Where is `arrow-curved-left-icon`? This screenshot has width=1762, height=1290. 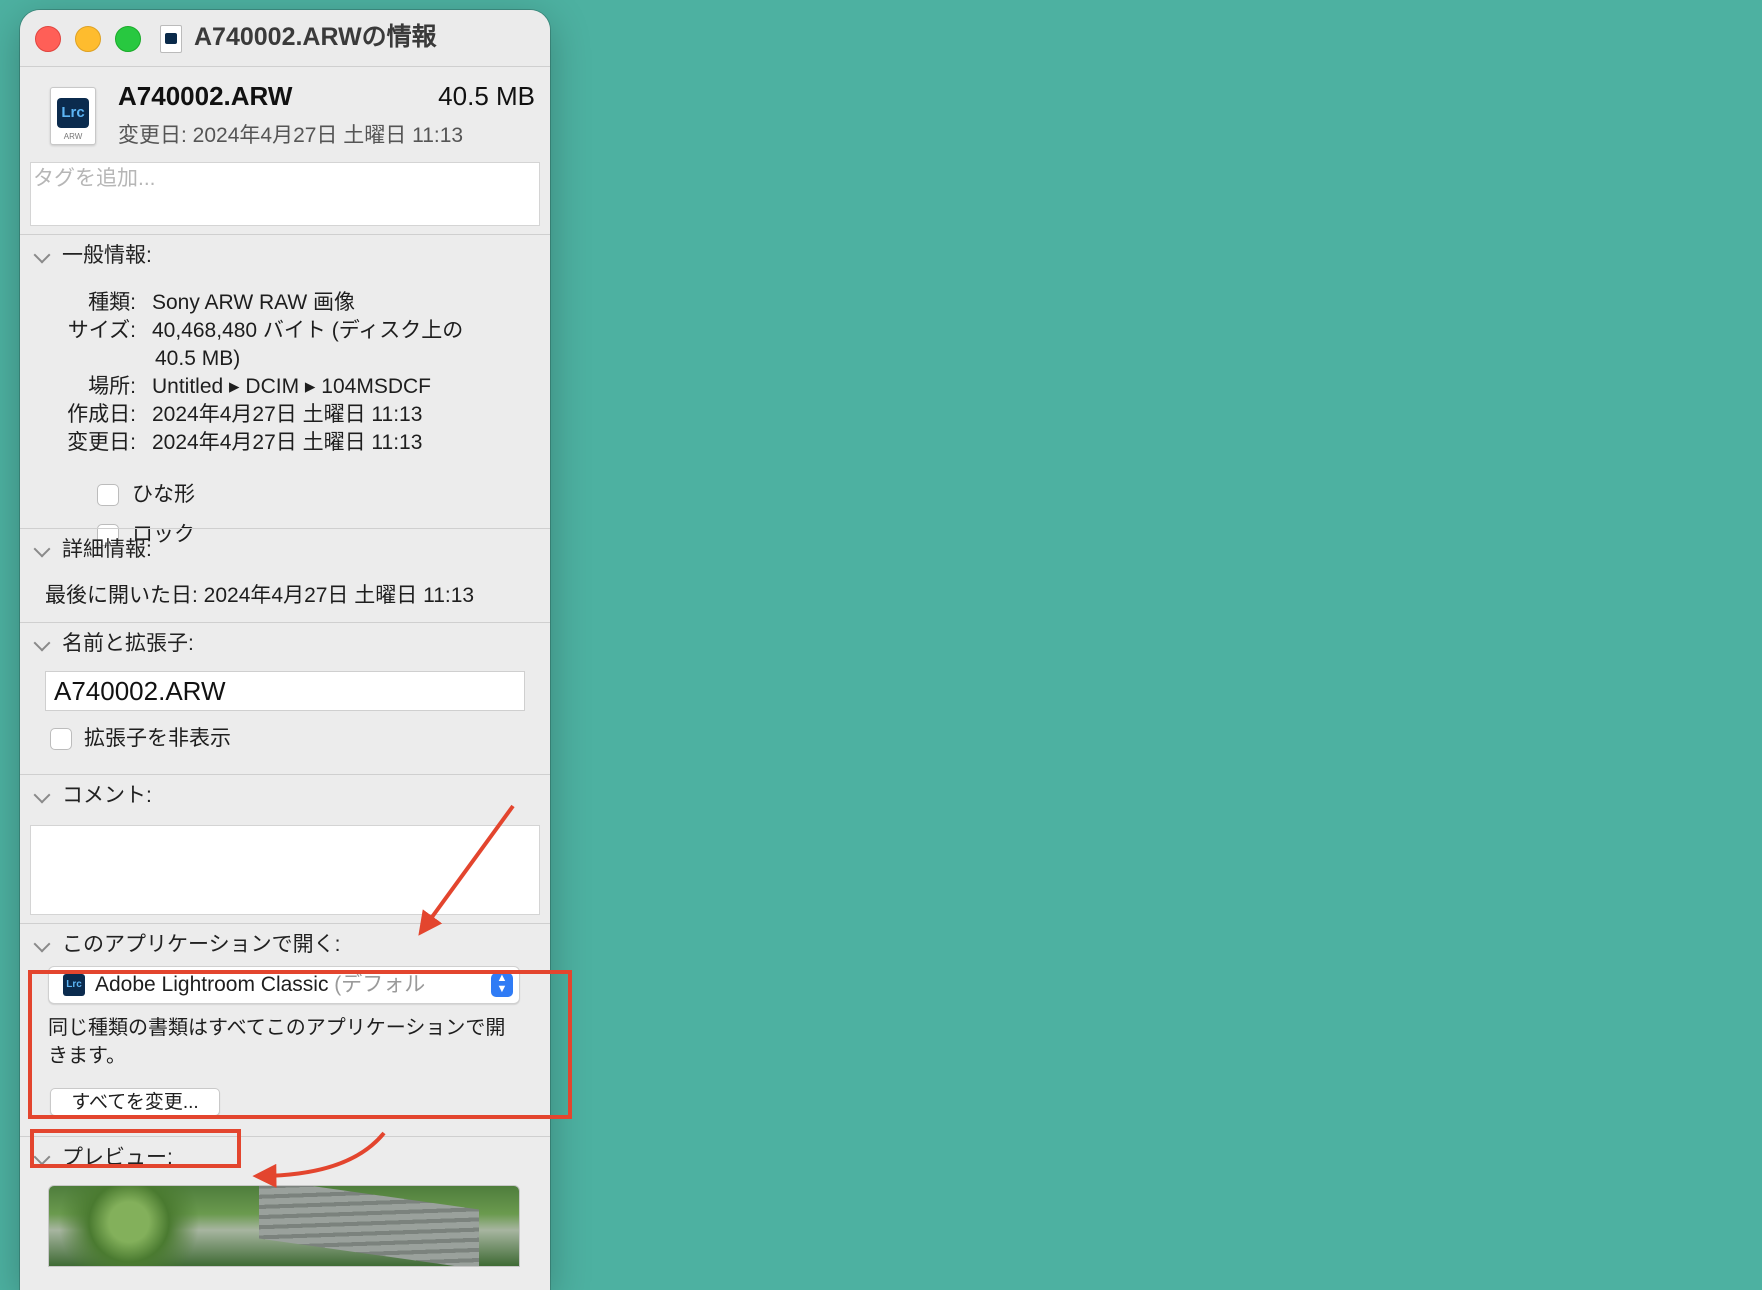 arrow-curved-left-icon is located at coordinates (319, 1159).